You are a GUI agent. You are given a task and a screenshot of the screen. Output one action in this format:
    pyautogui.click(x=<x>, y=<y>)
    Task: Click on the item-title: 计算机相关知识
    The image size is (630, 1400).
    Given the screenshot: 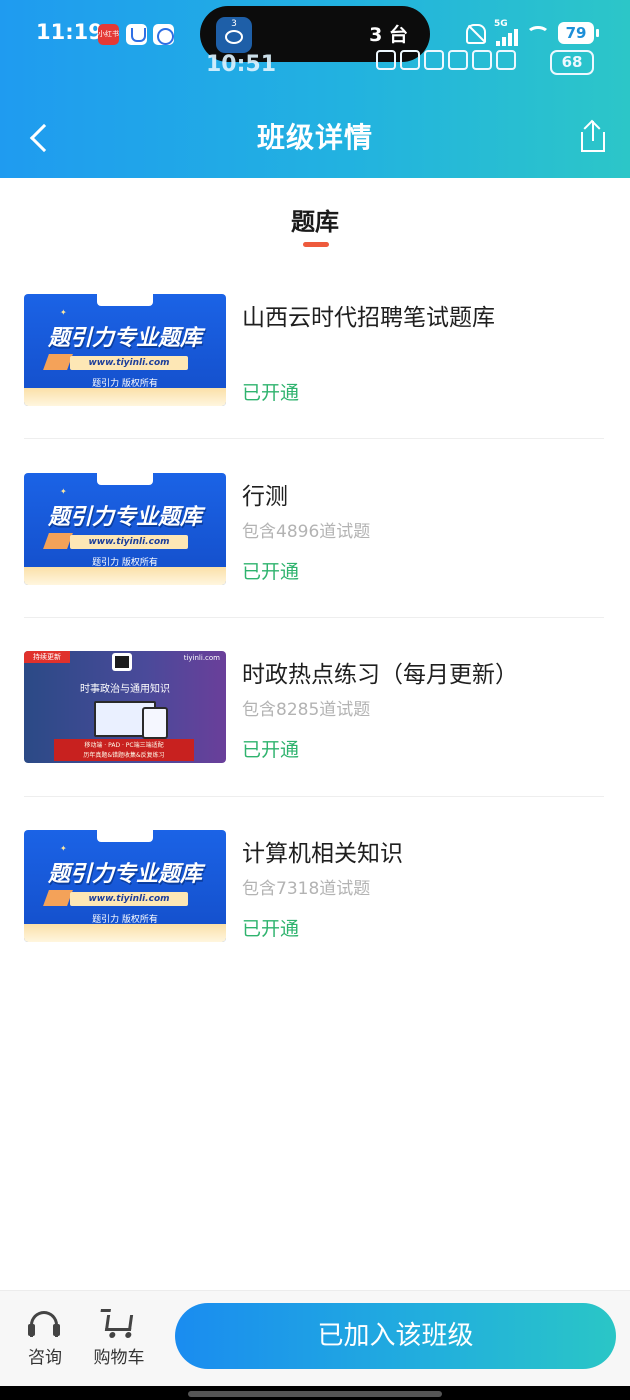 What is the action you would take?
    pyautogui.click(x=322, y=854)
    